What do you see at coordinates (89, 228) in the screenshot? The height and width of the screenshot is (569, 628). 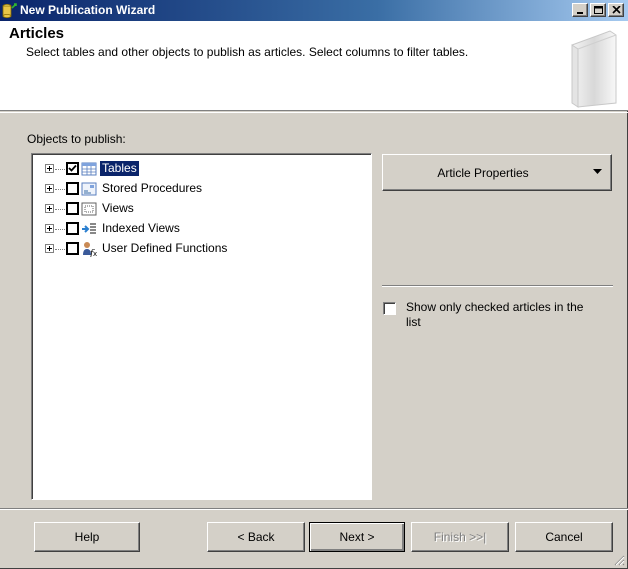 I see `indexed-view-icon` at bounding box center [89, 228].